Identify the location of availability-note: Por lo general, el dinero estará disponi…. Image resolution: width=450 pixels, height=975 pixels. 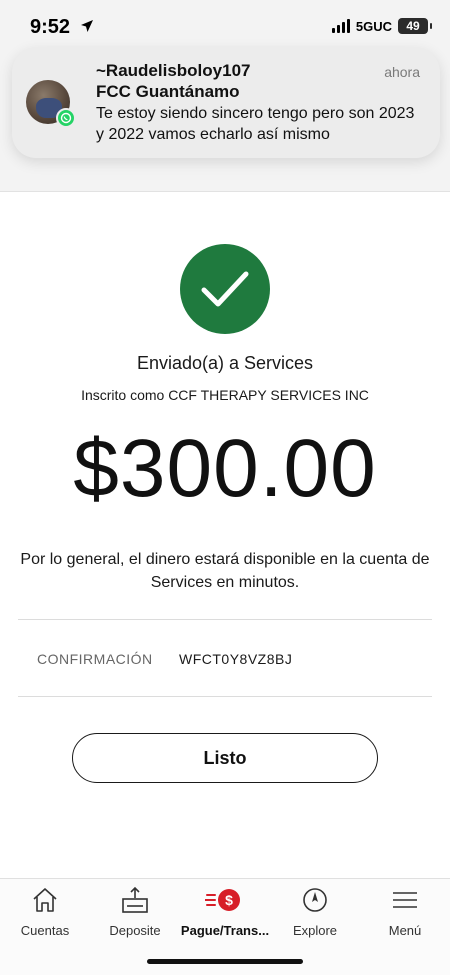
(225, 571).